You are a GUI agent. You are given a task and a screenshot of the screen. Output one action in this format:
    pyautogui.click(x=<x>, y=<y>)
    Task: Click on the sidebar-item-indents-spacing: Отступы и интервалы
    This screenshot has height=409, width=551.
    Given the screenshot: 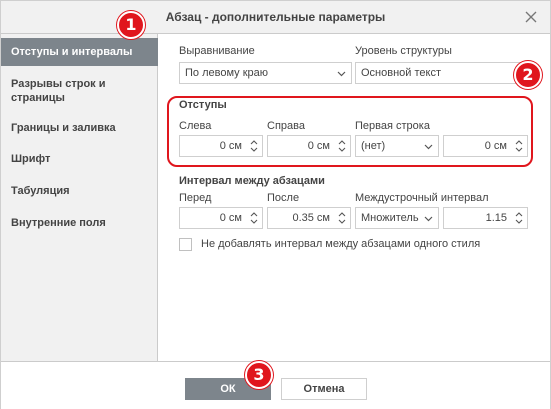 What is the action you would take?
    pyautogui.click(x=79, y=52)
    